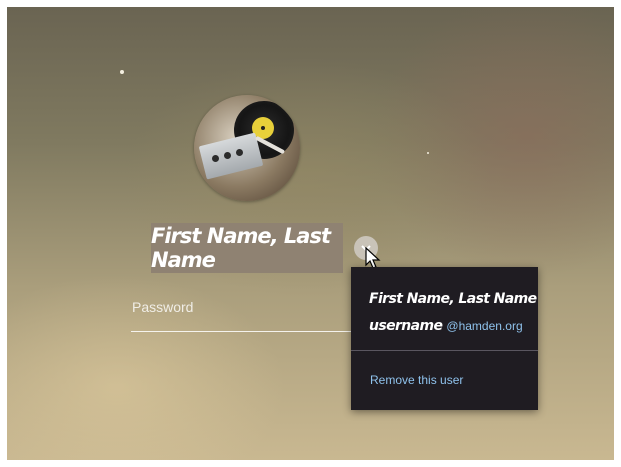  I want to click on user-avatar, so click(247, 148).